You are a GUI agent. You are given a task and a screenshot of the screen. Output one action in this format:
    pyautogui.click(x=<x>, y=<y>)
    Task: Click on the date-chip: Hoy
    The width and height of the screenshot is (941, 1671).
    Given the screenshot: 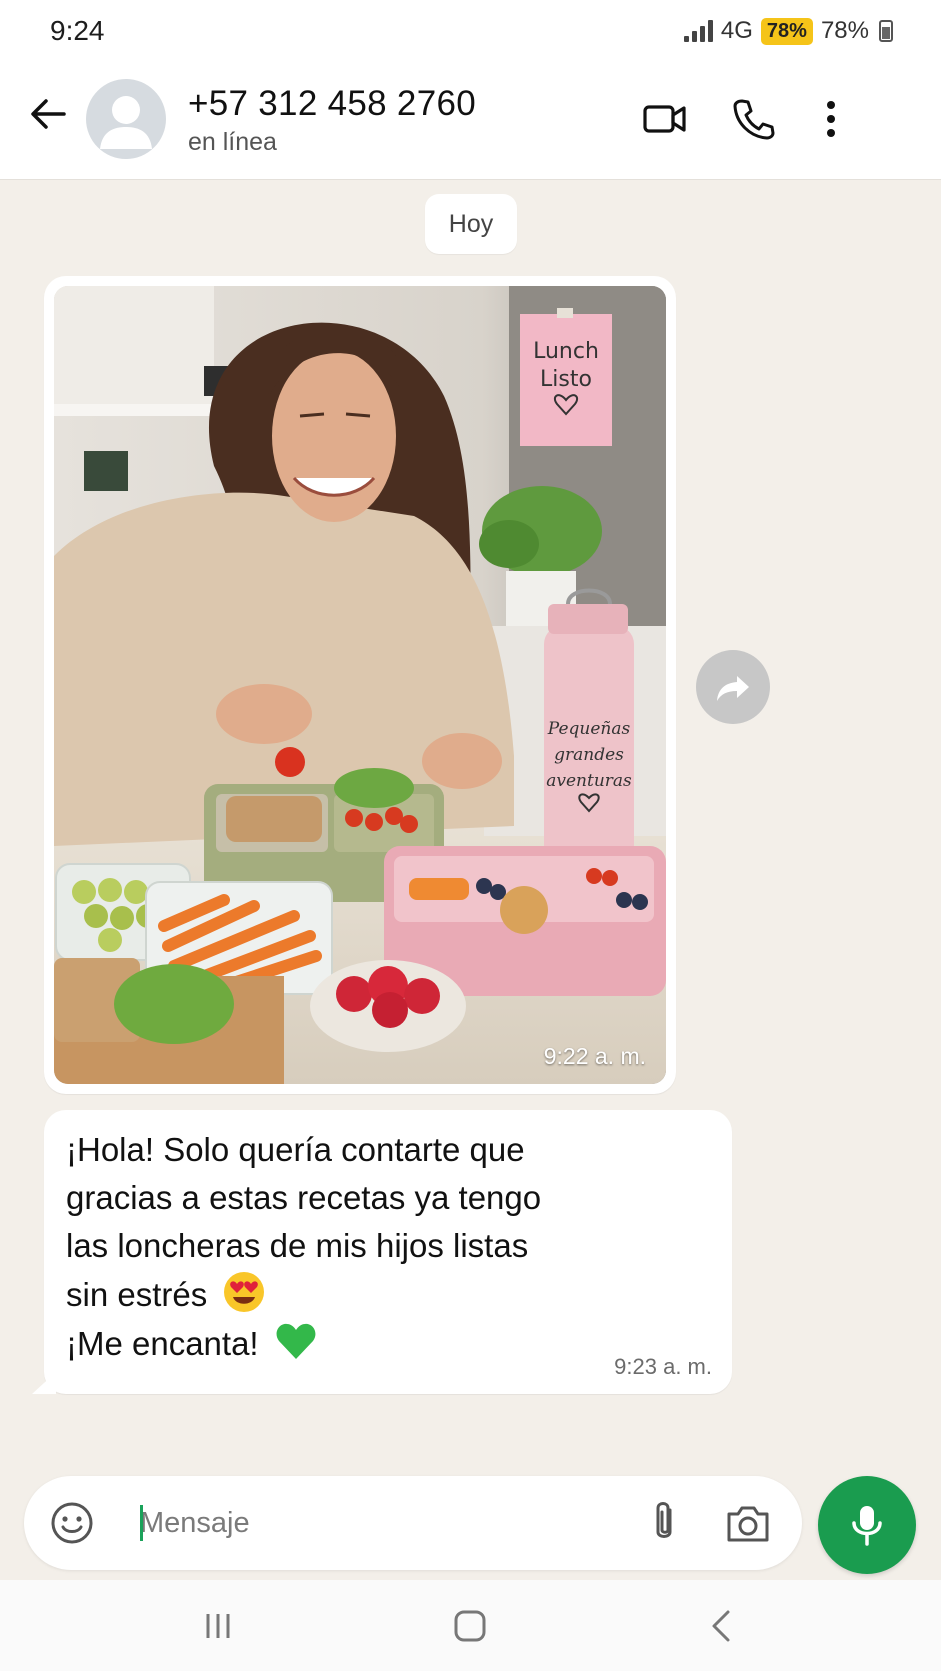 What is the action you would take?
    pyautogui.click(x=471, y=224)
    